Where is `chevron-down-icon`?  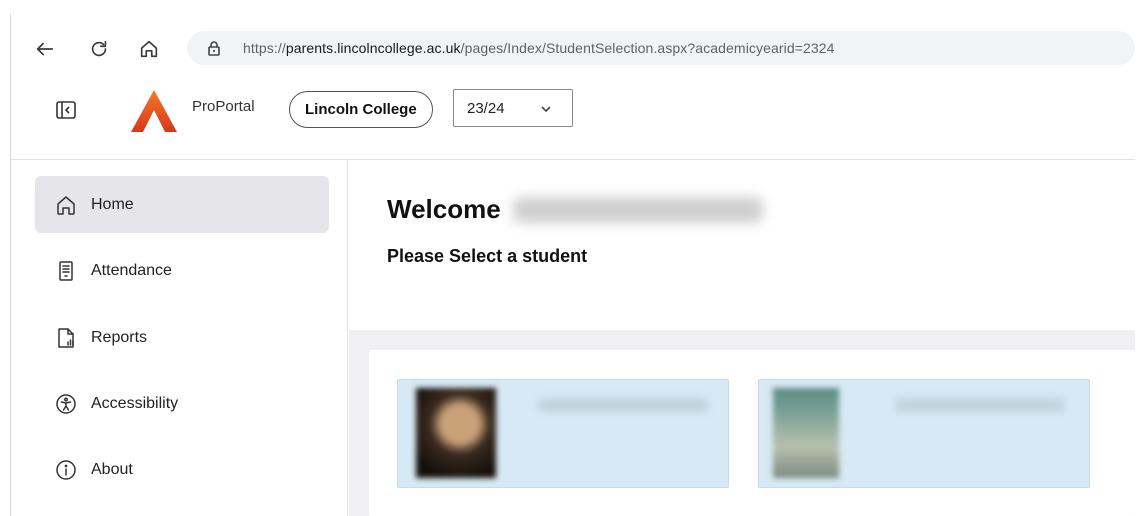 chevron-down-icon is located at coordinates (546, 109).